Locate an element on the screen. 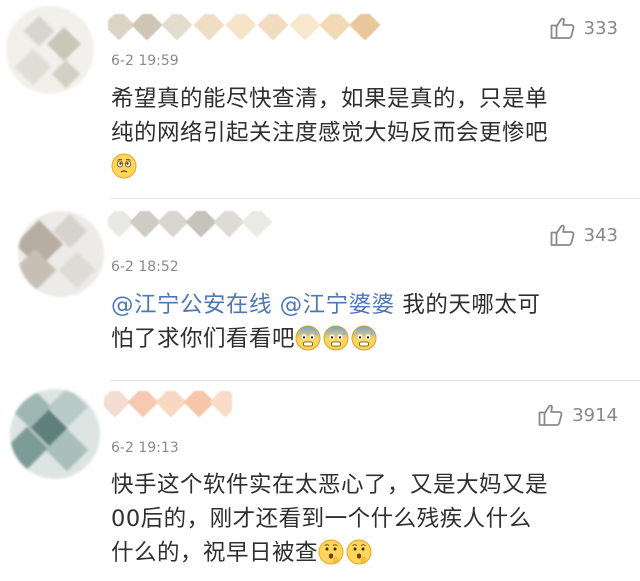 The width and height of the screenshot is (640, 581). comment-text-span: 什么的，祝早日被查 is located at coordinates (215, 553).